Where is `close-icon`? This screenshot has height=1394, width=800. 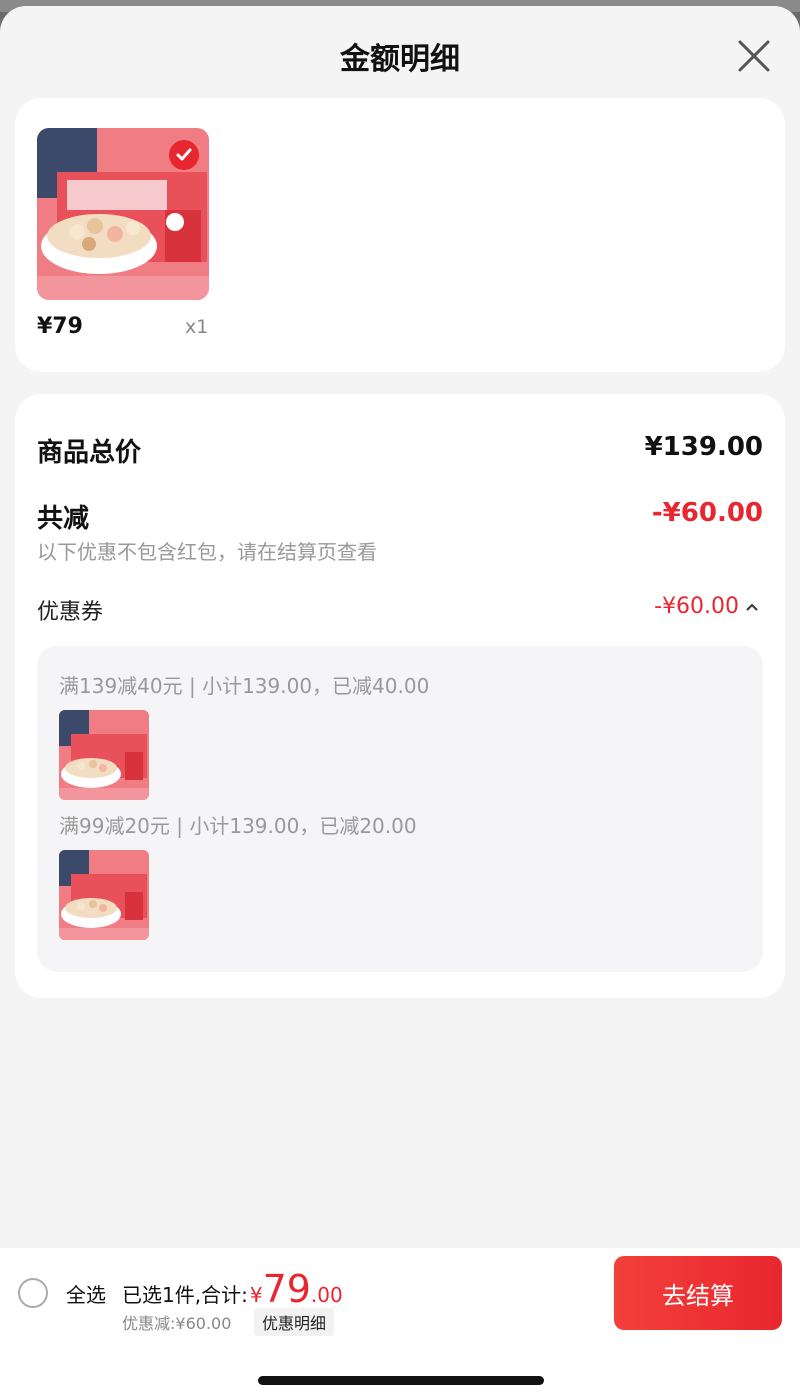
close-icon is located at coordinates (754, 56).